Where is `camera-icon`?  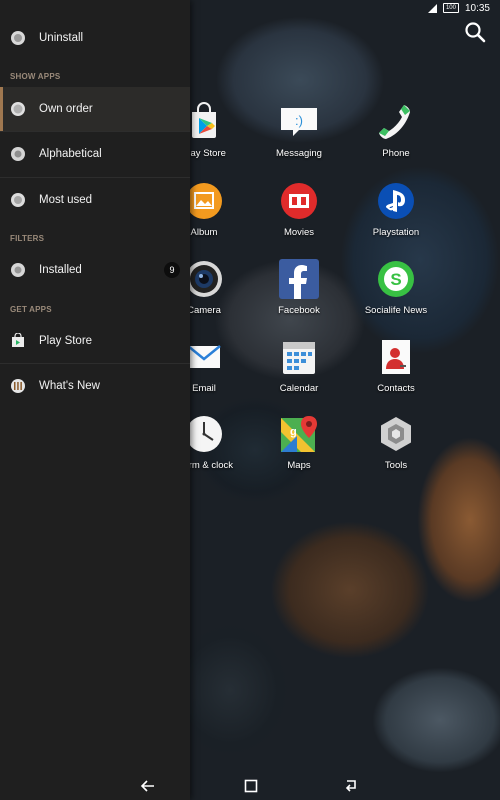 camera-icon is located at coordinates (204, 279).